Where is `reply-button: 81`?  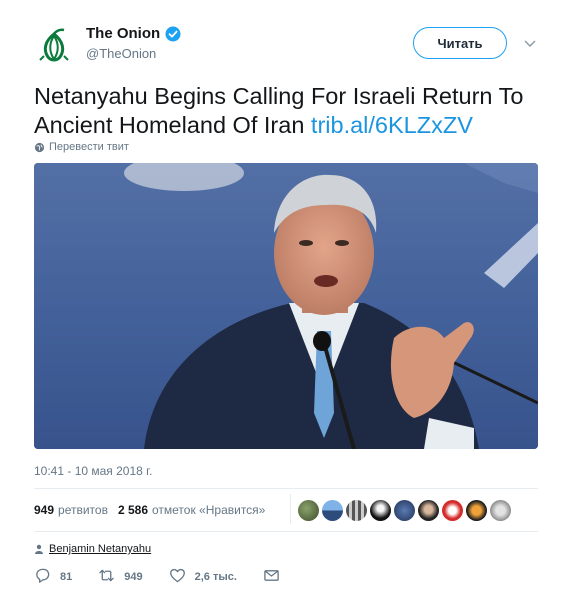
reply-button: 81 is located at coordinates (53, 577).